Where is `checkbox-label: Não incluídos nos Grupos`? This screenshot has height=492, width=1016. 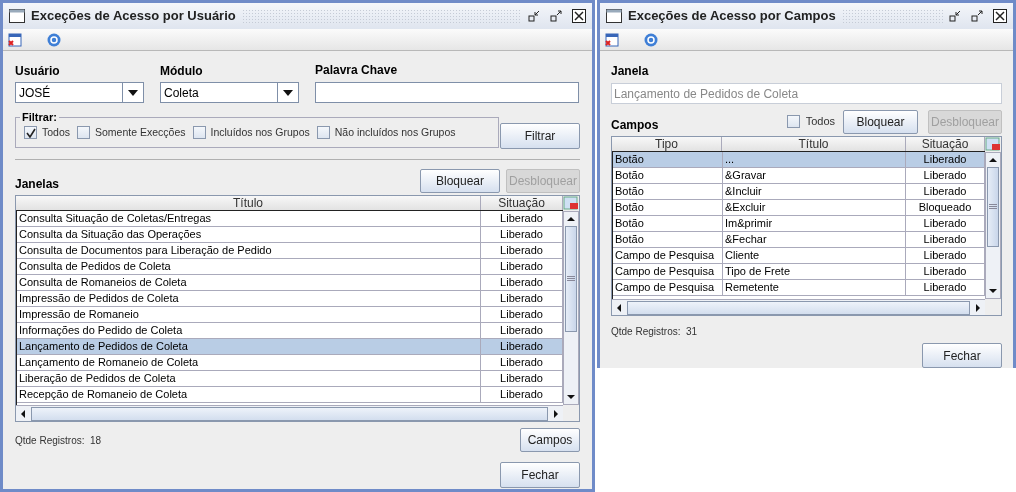
checkbox-label: Não incluídos nos Grupos is located at coordinates (395, 132).